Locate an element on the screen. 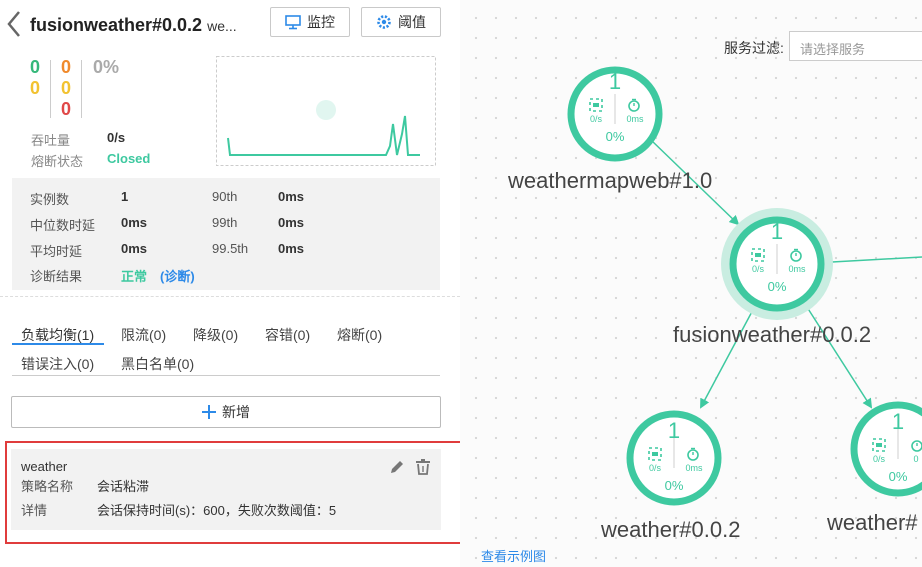 The width and height of the screenshot is (922, 567). monitor-label: 监控 is located at coordinates (321, 22).